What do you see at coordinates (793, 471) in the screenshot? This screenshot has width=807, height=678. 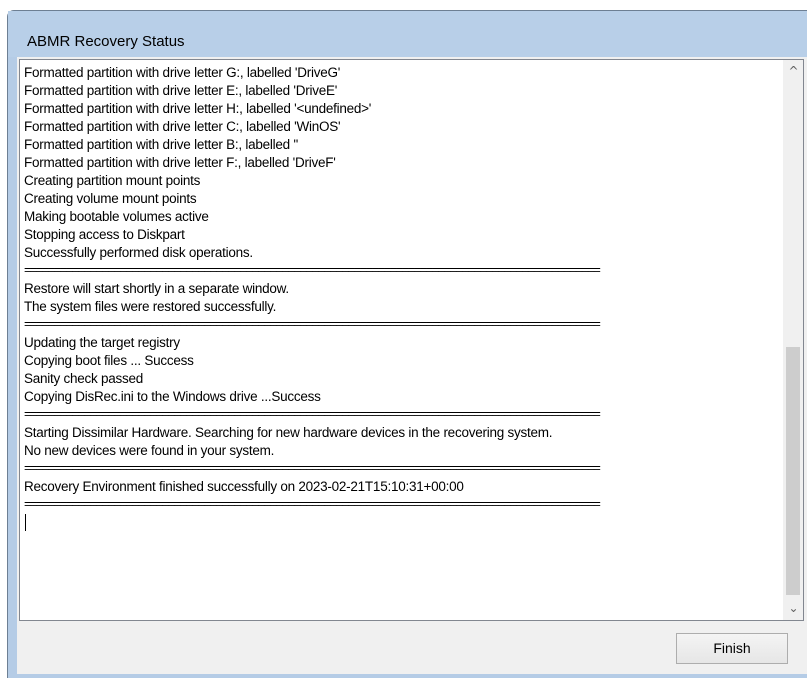 I see `scrollbar-thumb` at bounding box center [793, 471].